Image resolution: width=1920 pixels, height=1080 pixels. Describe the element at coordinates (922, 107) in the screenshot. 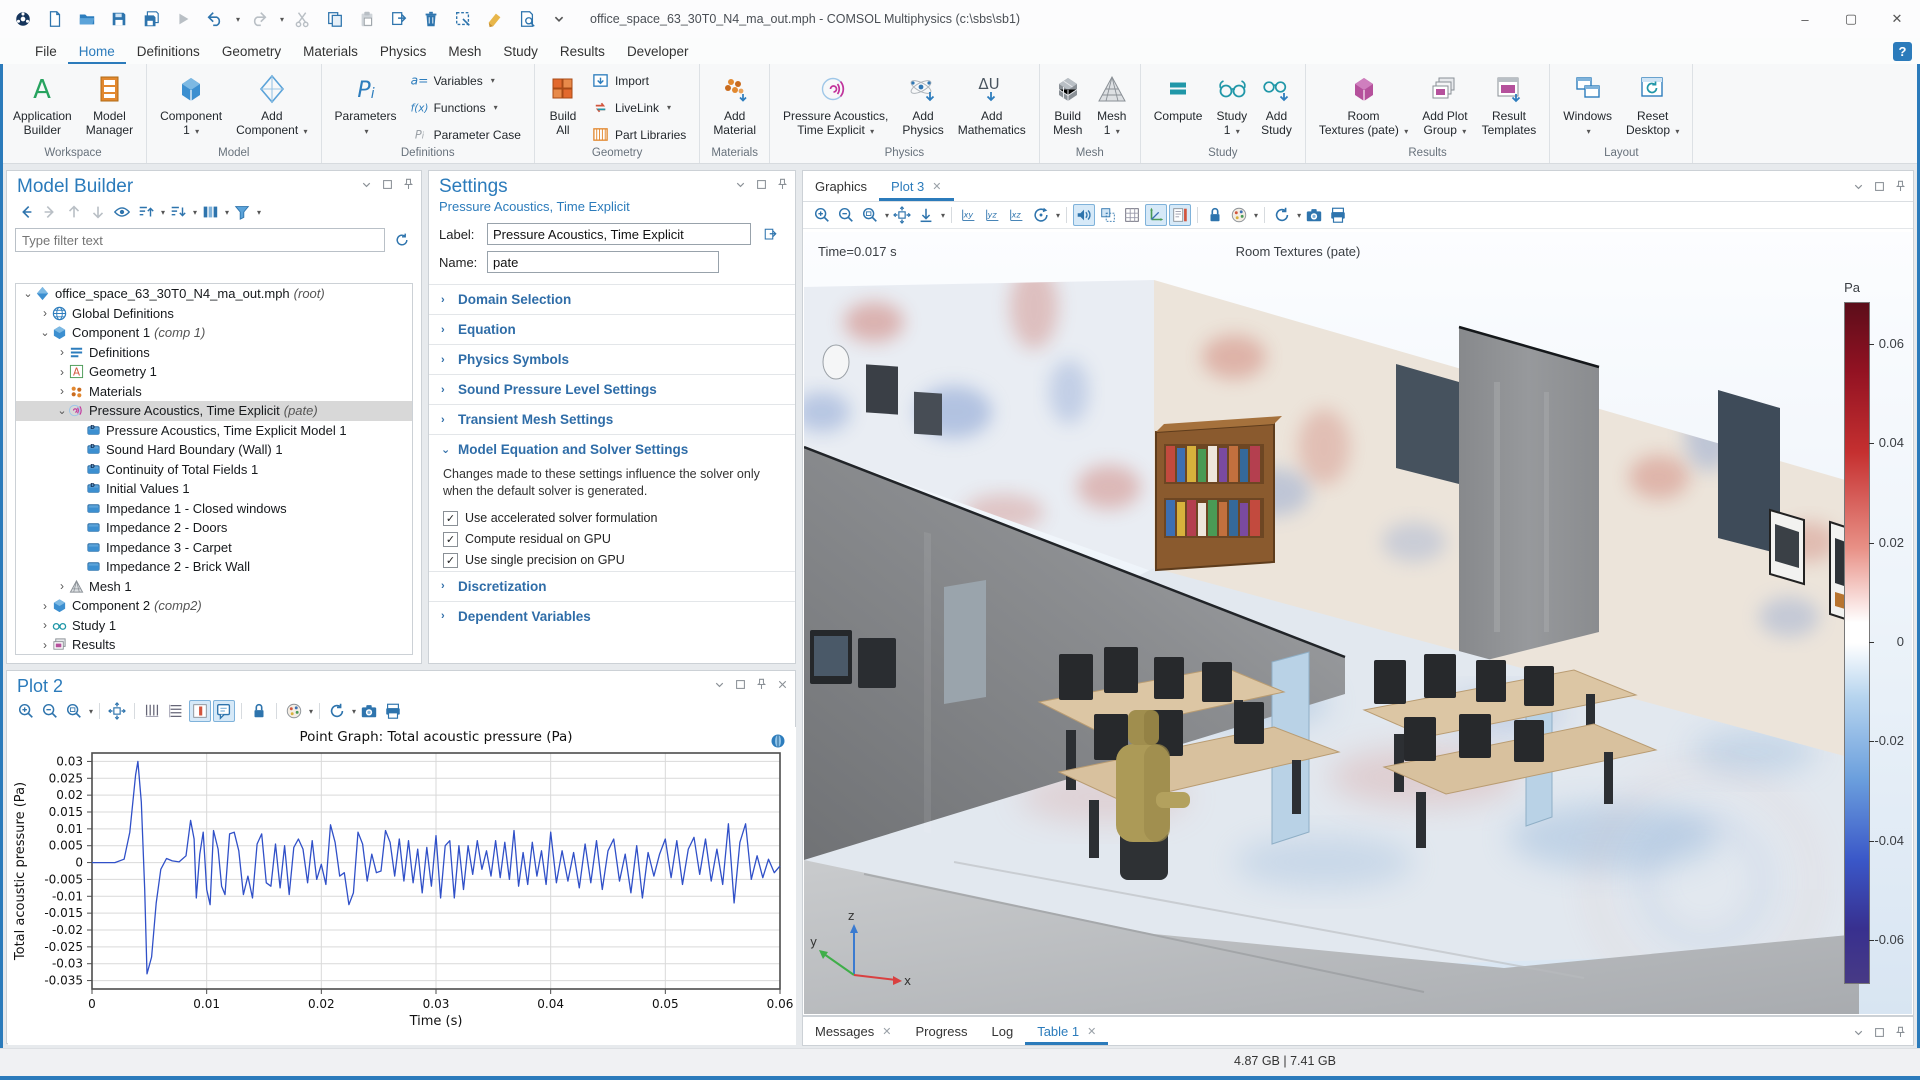

I see `add-physics-button: Add Physics` at that location.